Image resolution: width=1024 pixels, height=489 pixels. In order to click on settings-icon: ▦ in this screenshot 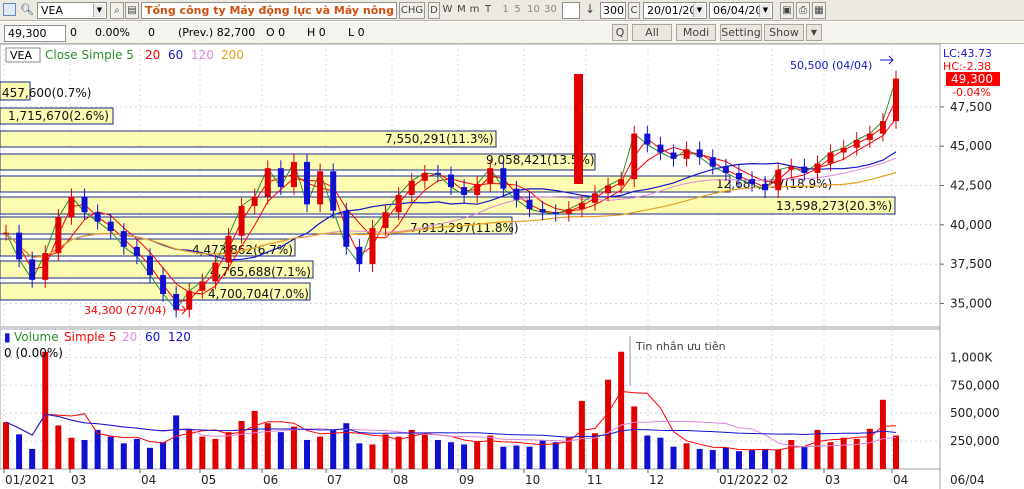, I will do `click(819, 10)`.